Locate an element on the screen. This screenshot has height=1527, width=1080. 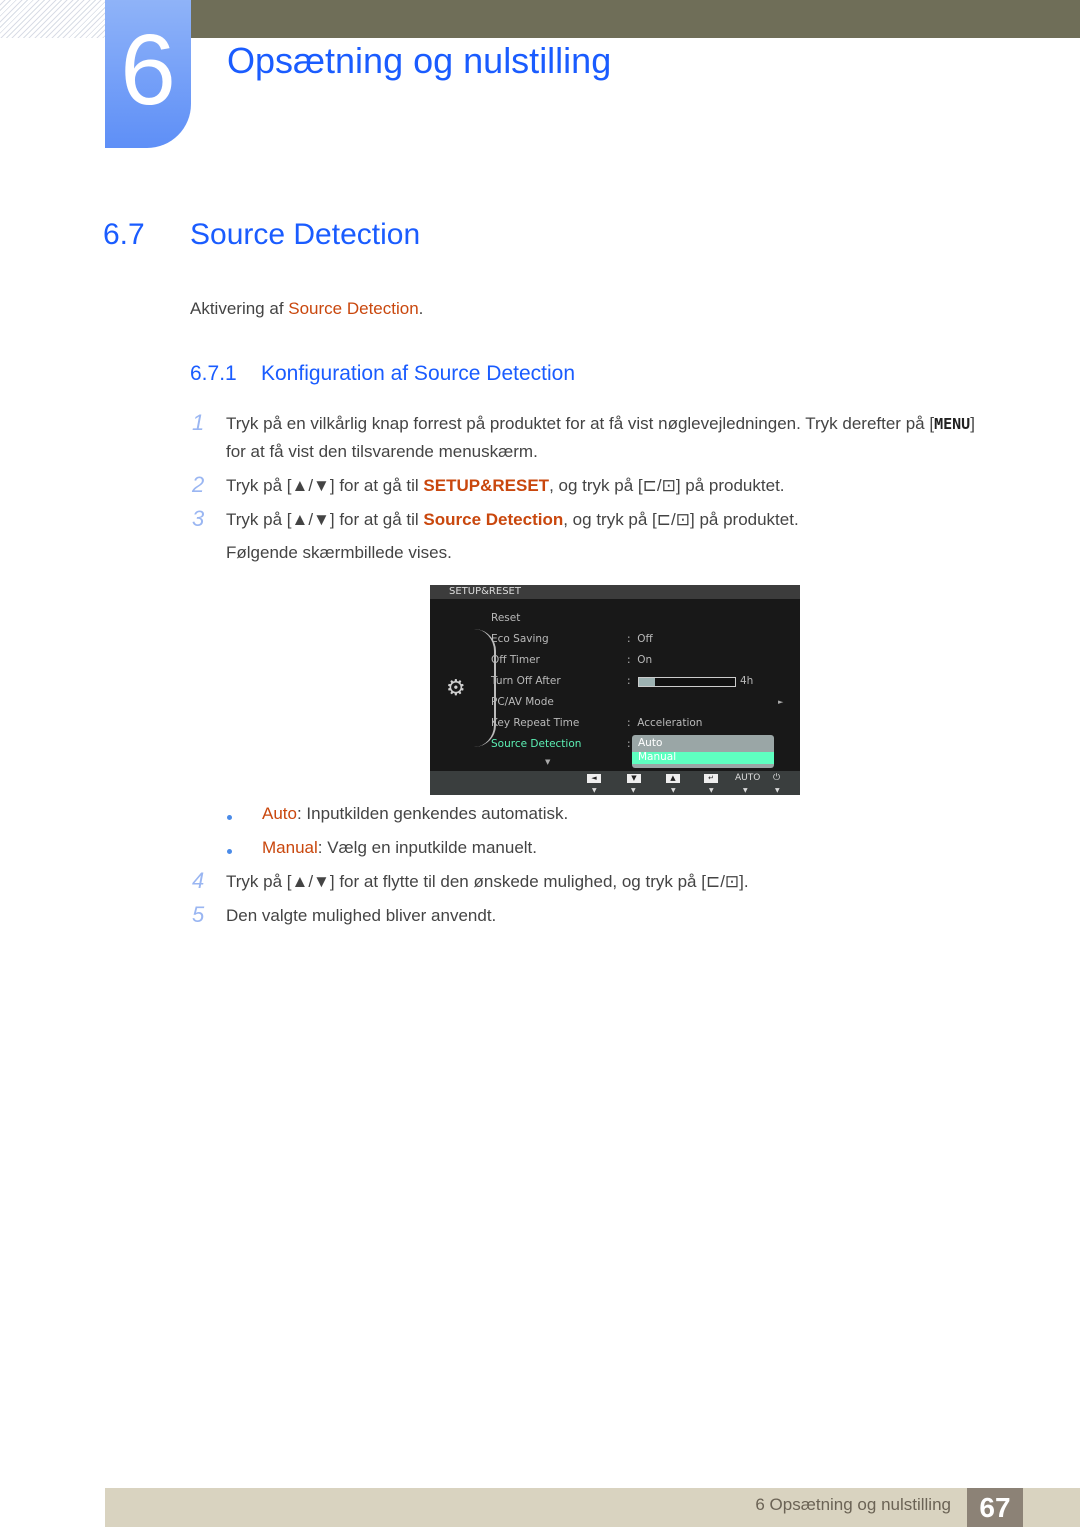
intro-highlight: Source Detection is located at coordinates (353, 308).